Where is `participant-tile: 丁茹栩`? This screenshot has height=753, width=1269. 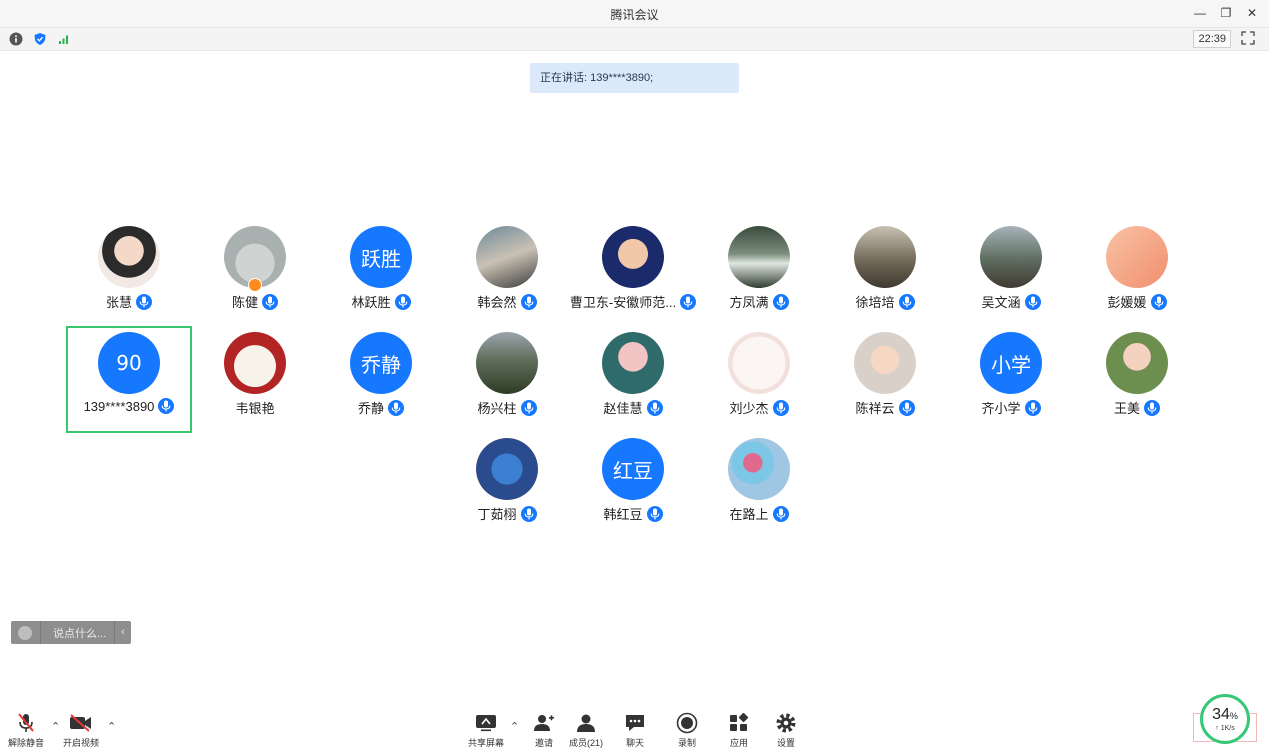
participant-tile: 丁茹栩 is located at coordinates (507, 490).